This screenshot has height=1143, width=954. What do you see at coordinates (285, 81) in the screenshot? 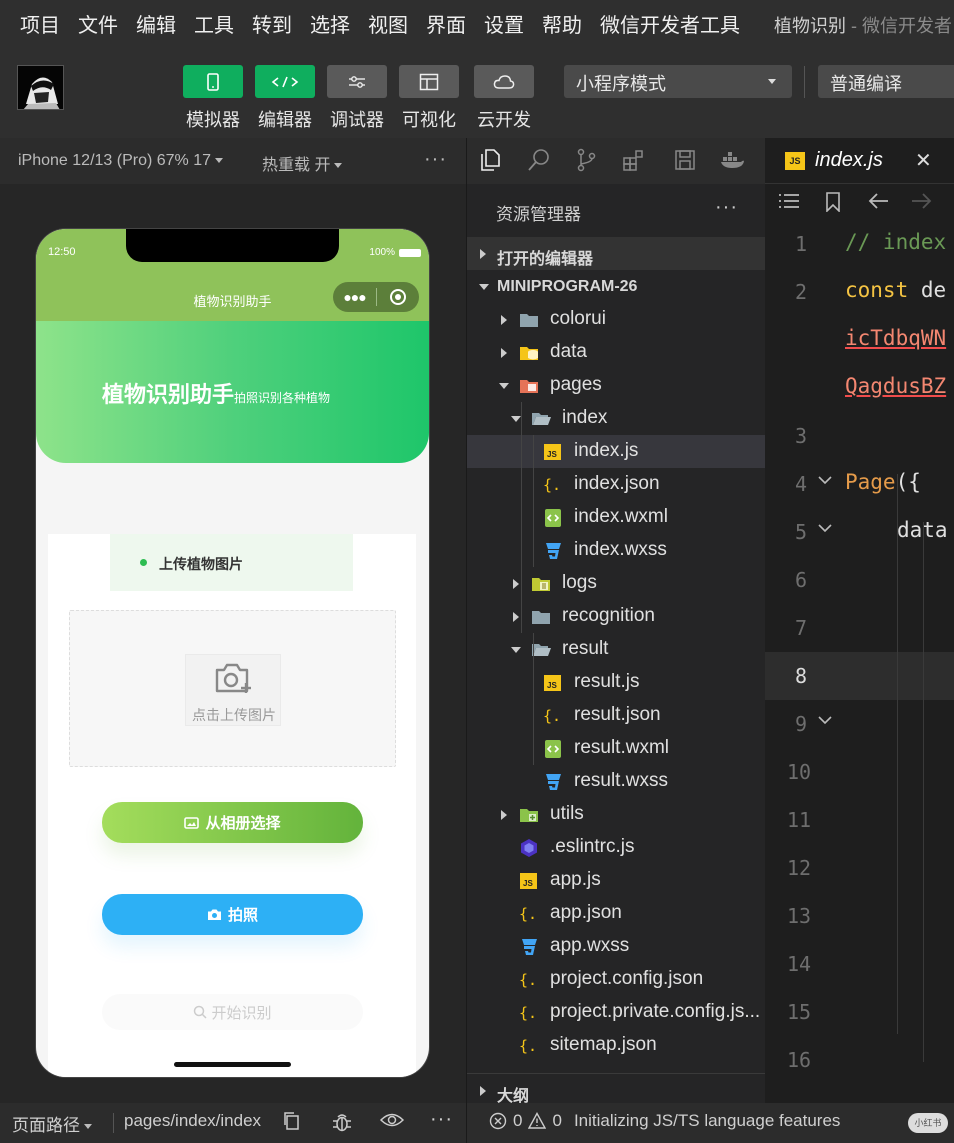
I see `editor-button` at bounding box center [285, 81].